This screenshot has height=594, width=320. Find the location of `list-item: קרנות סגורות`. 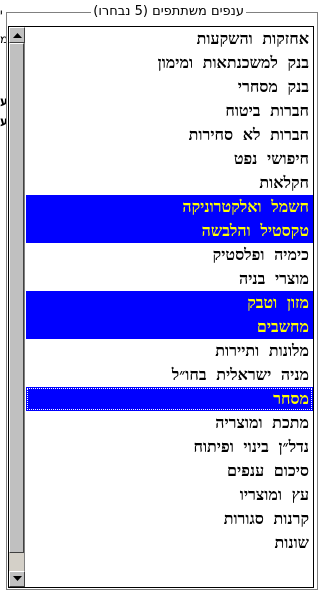

list-item: קרנות סגורות is located at coordinates (169, 519).